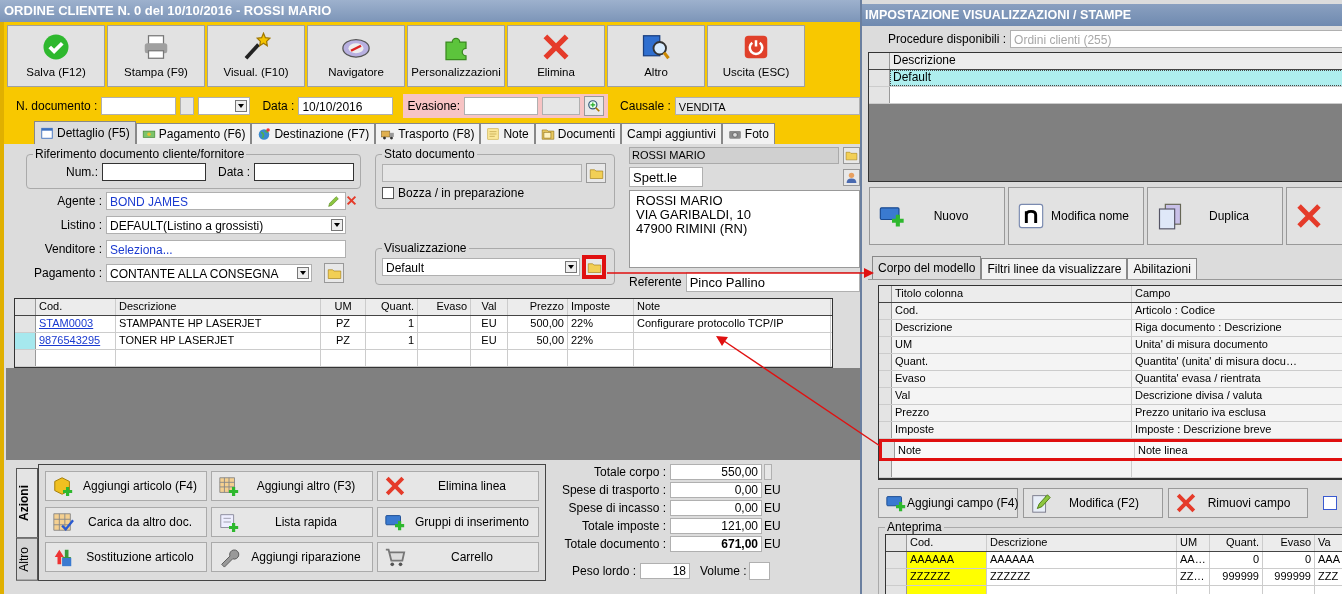 The height and width of the screenshot is (594, 1342). I want to click on table-row: Imposte Imposte : Descrizione breve, so click(1110, 430).